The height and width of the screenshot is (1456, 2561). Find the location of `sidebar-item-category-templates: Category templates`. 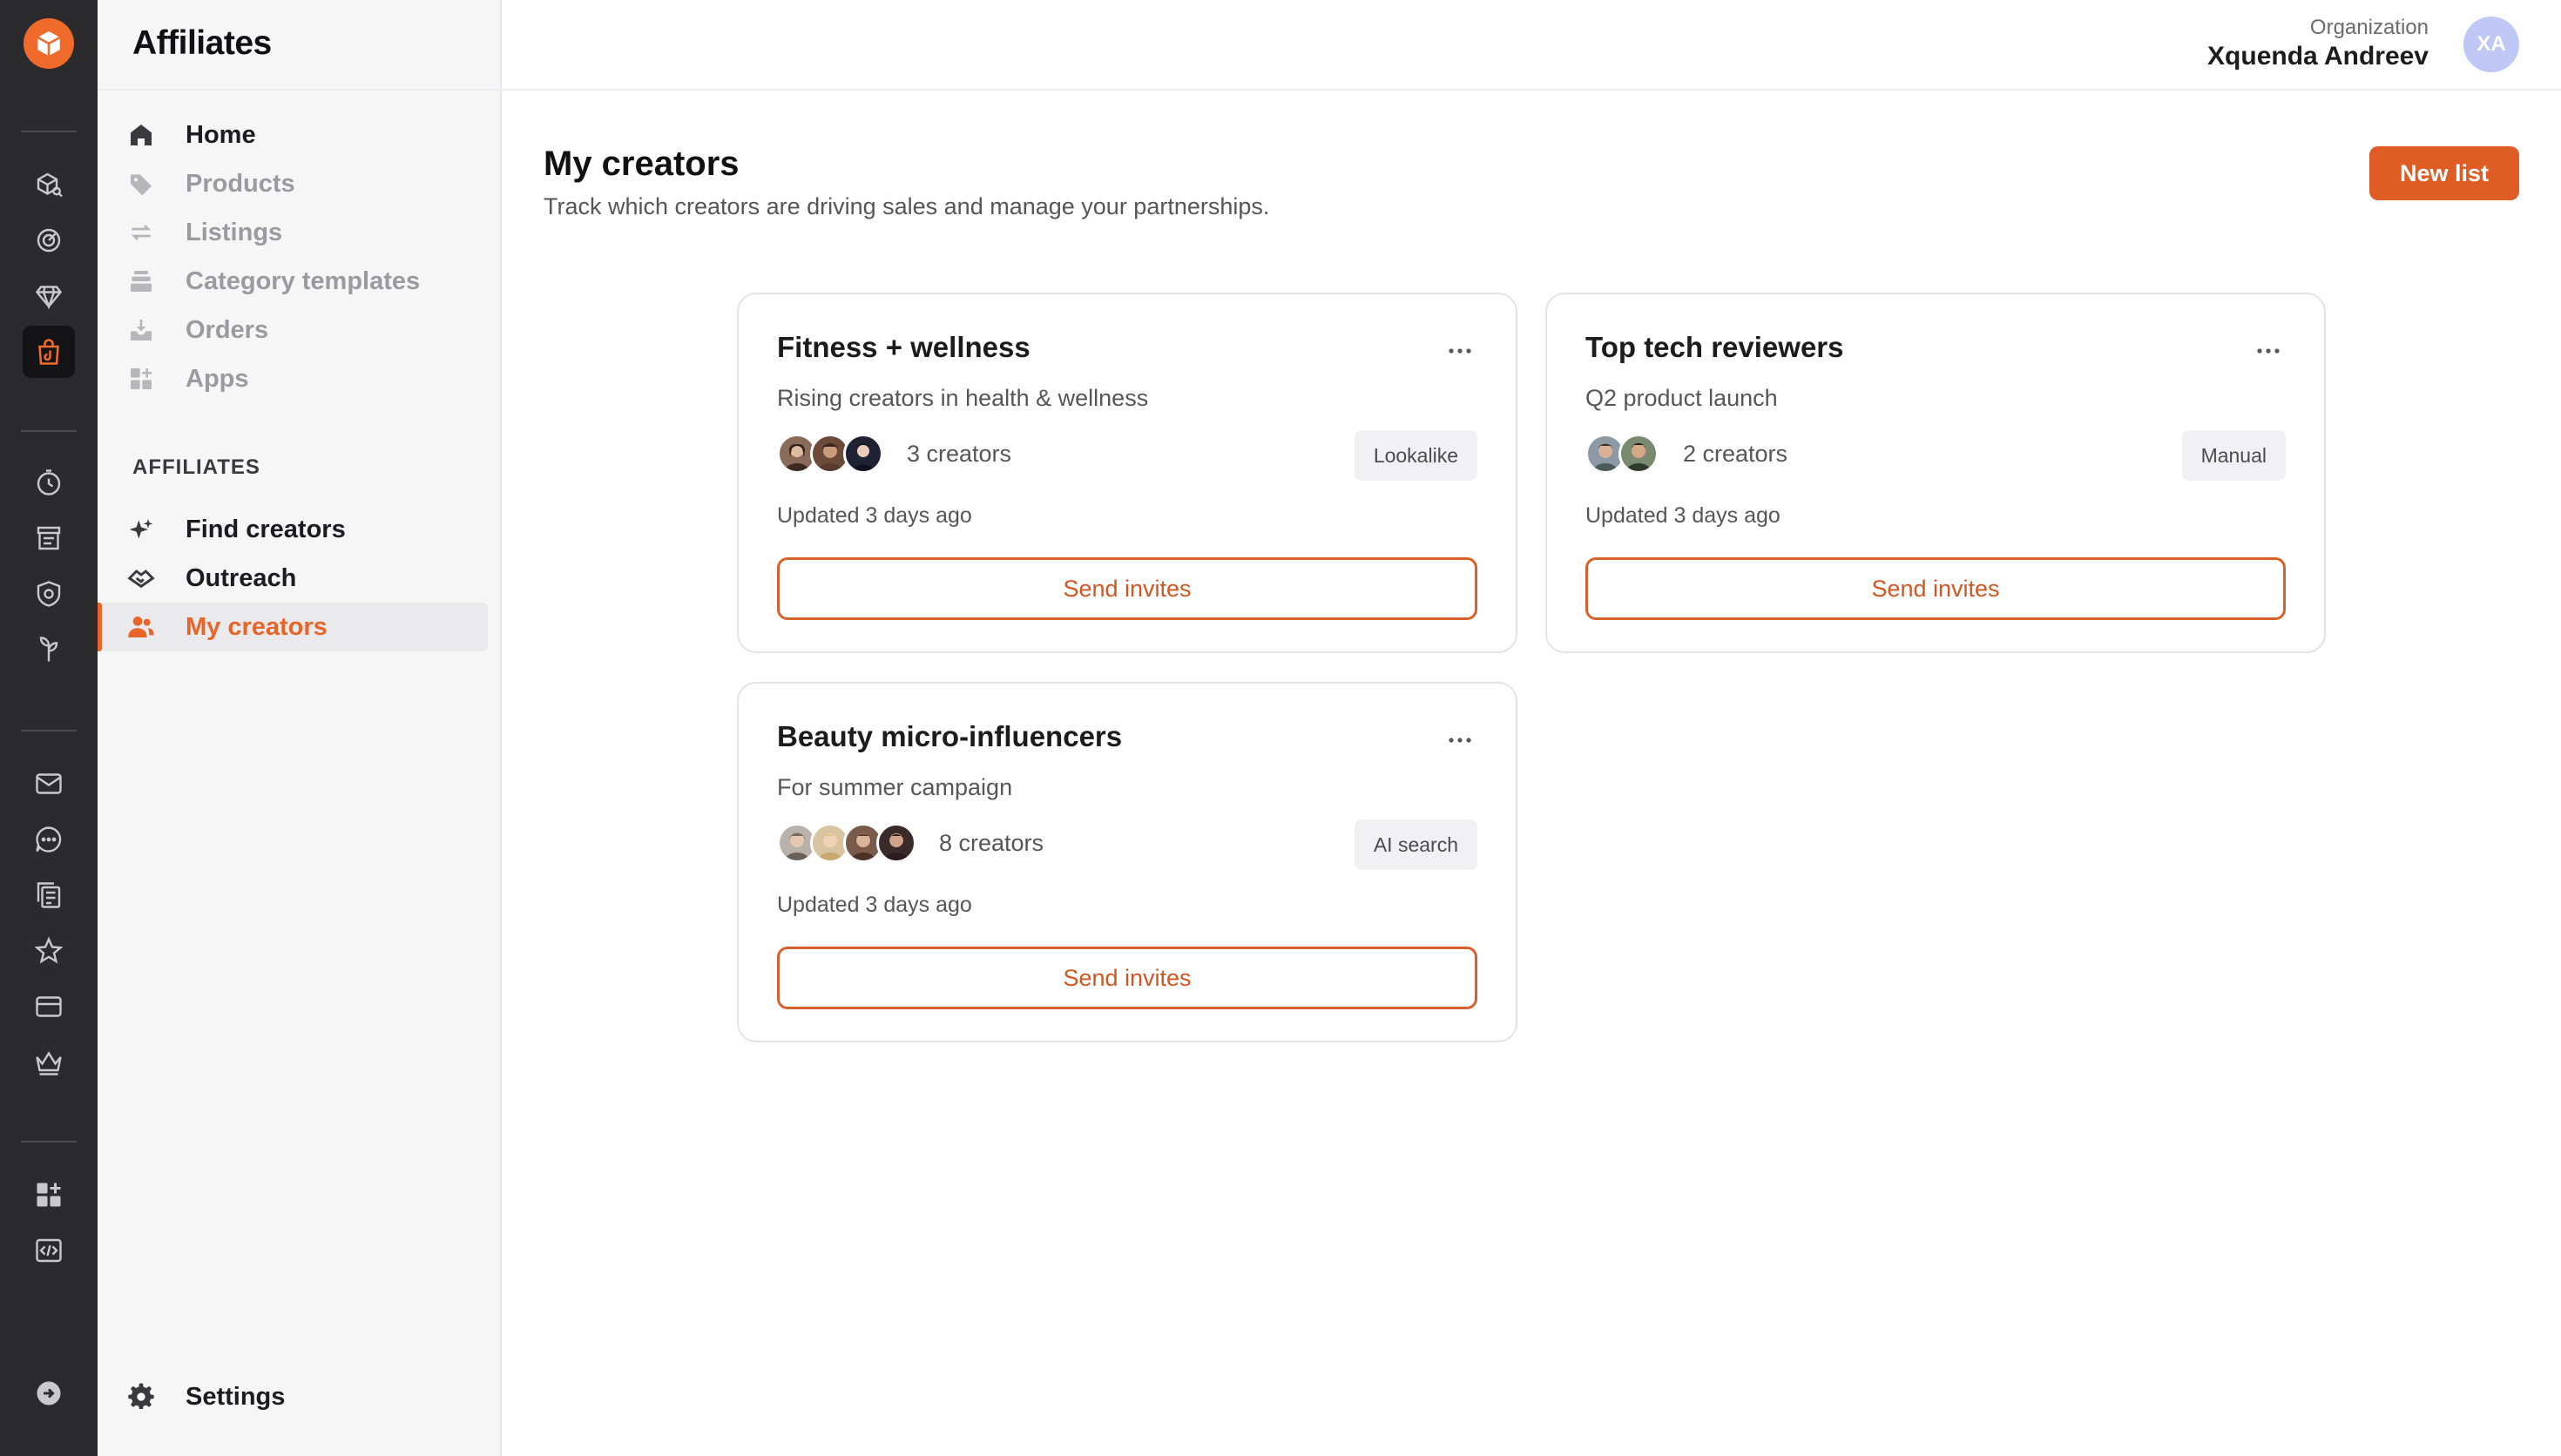

sidebar-item-category-templates: Category templates is located at coordinates (294, 281).